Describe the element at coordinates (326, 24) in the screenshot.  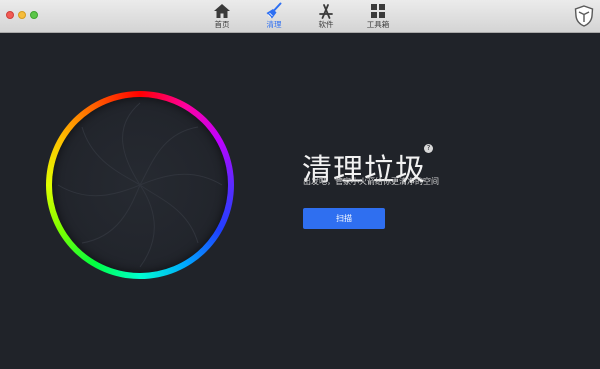
I see `tab-software-label: 软件` at that location.